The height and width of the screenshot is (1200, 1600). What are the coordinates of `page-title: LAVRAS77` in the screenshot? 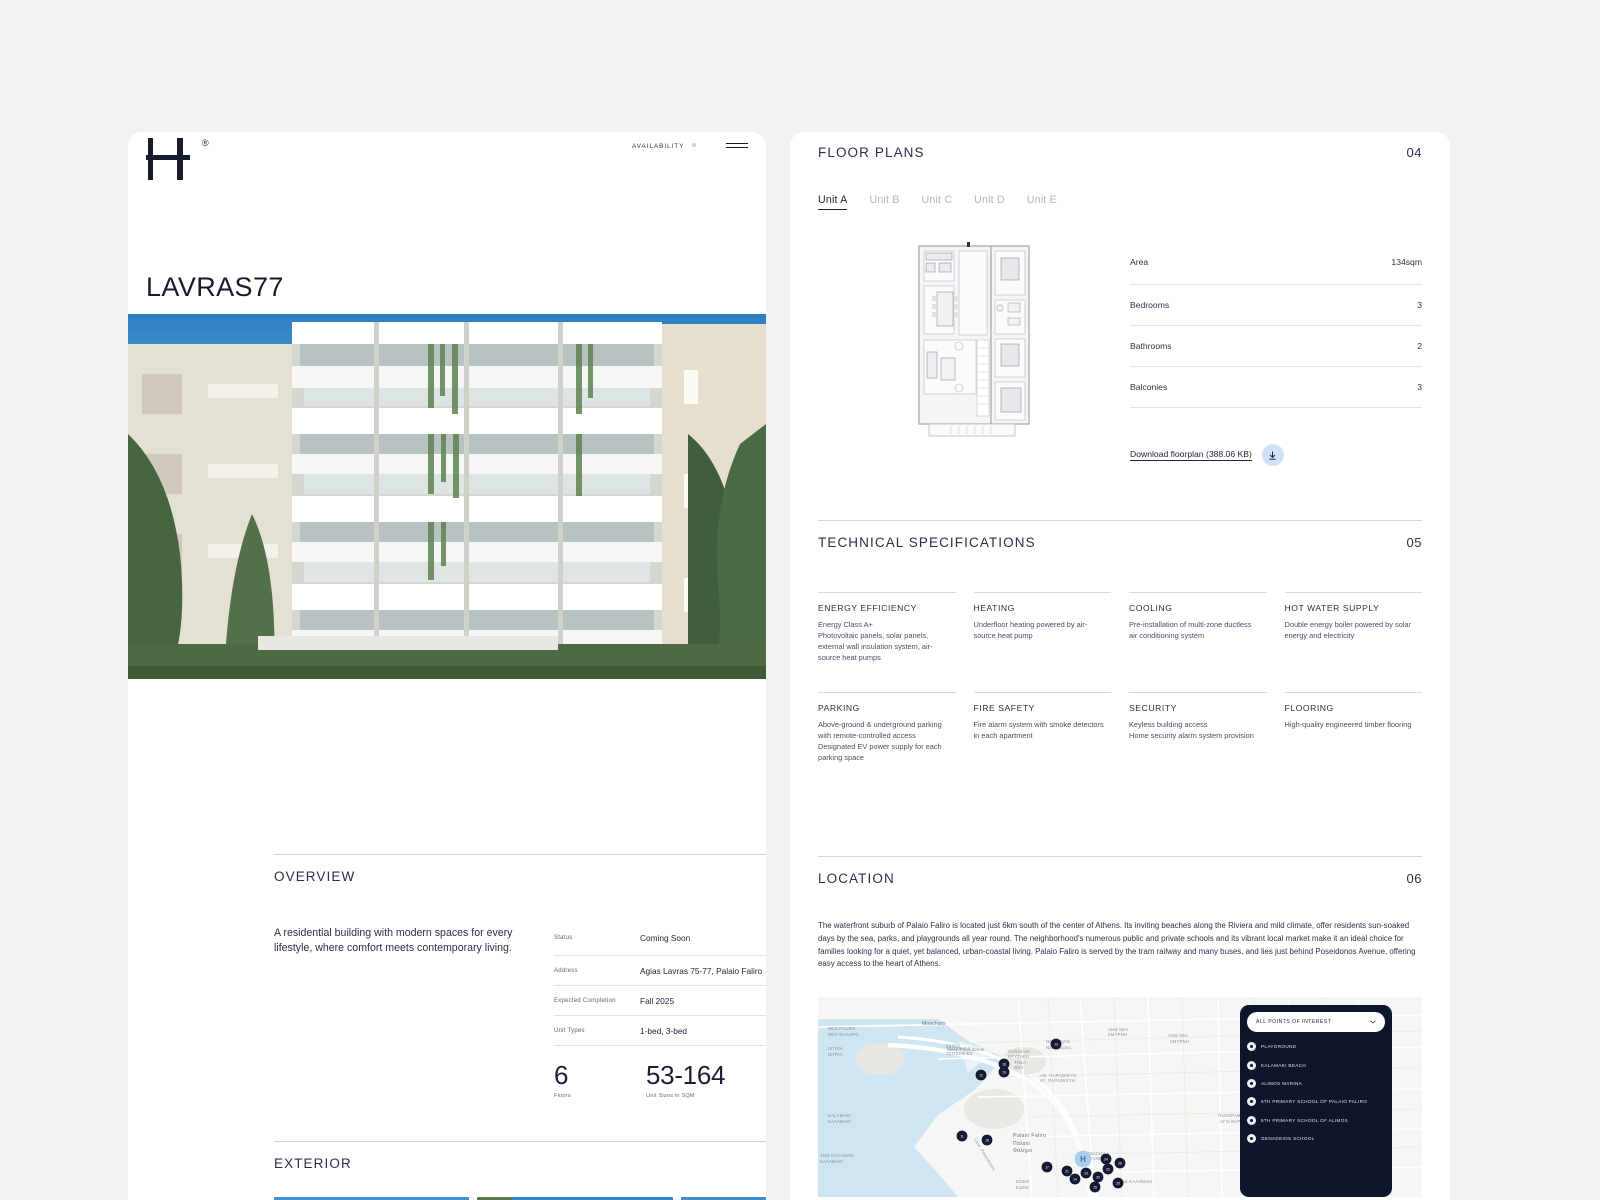 It's located at (215, 287).